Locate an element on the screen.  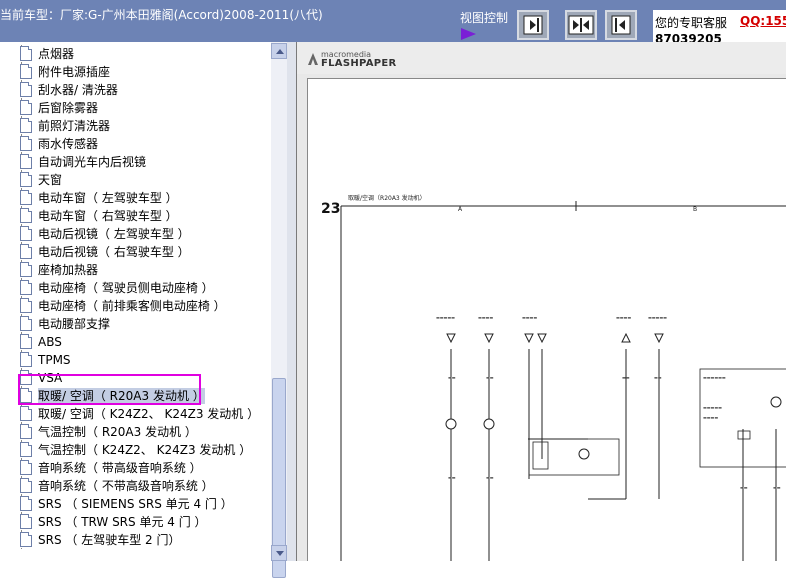
tree-item-label: 电动腰部支撑 is located at coordinates (74, 324).